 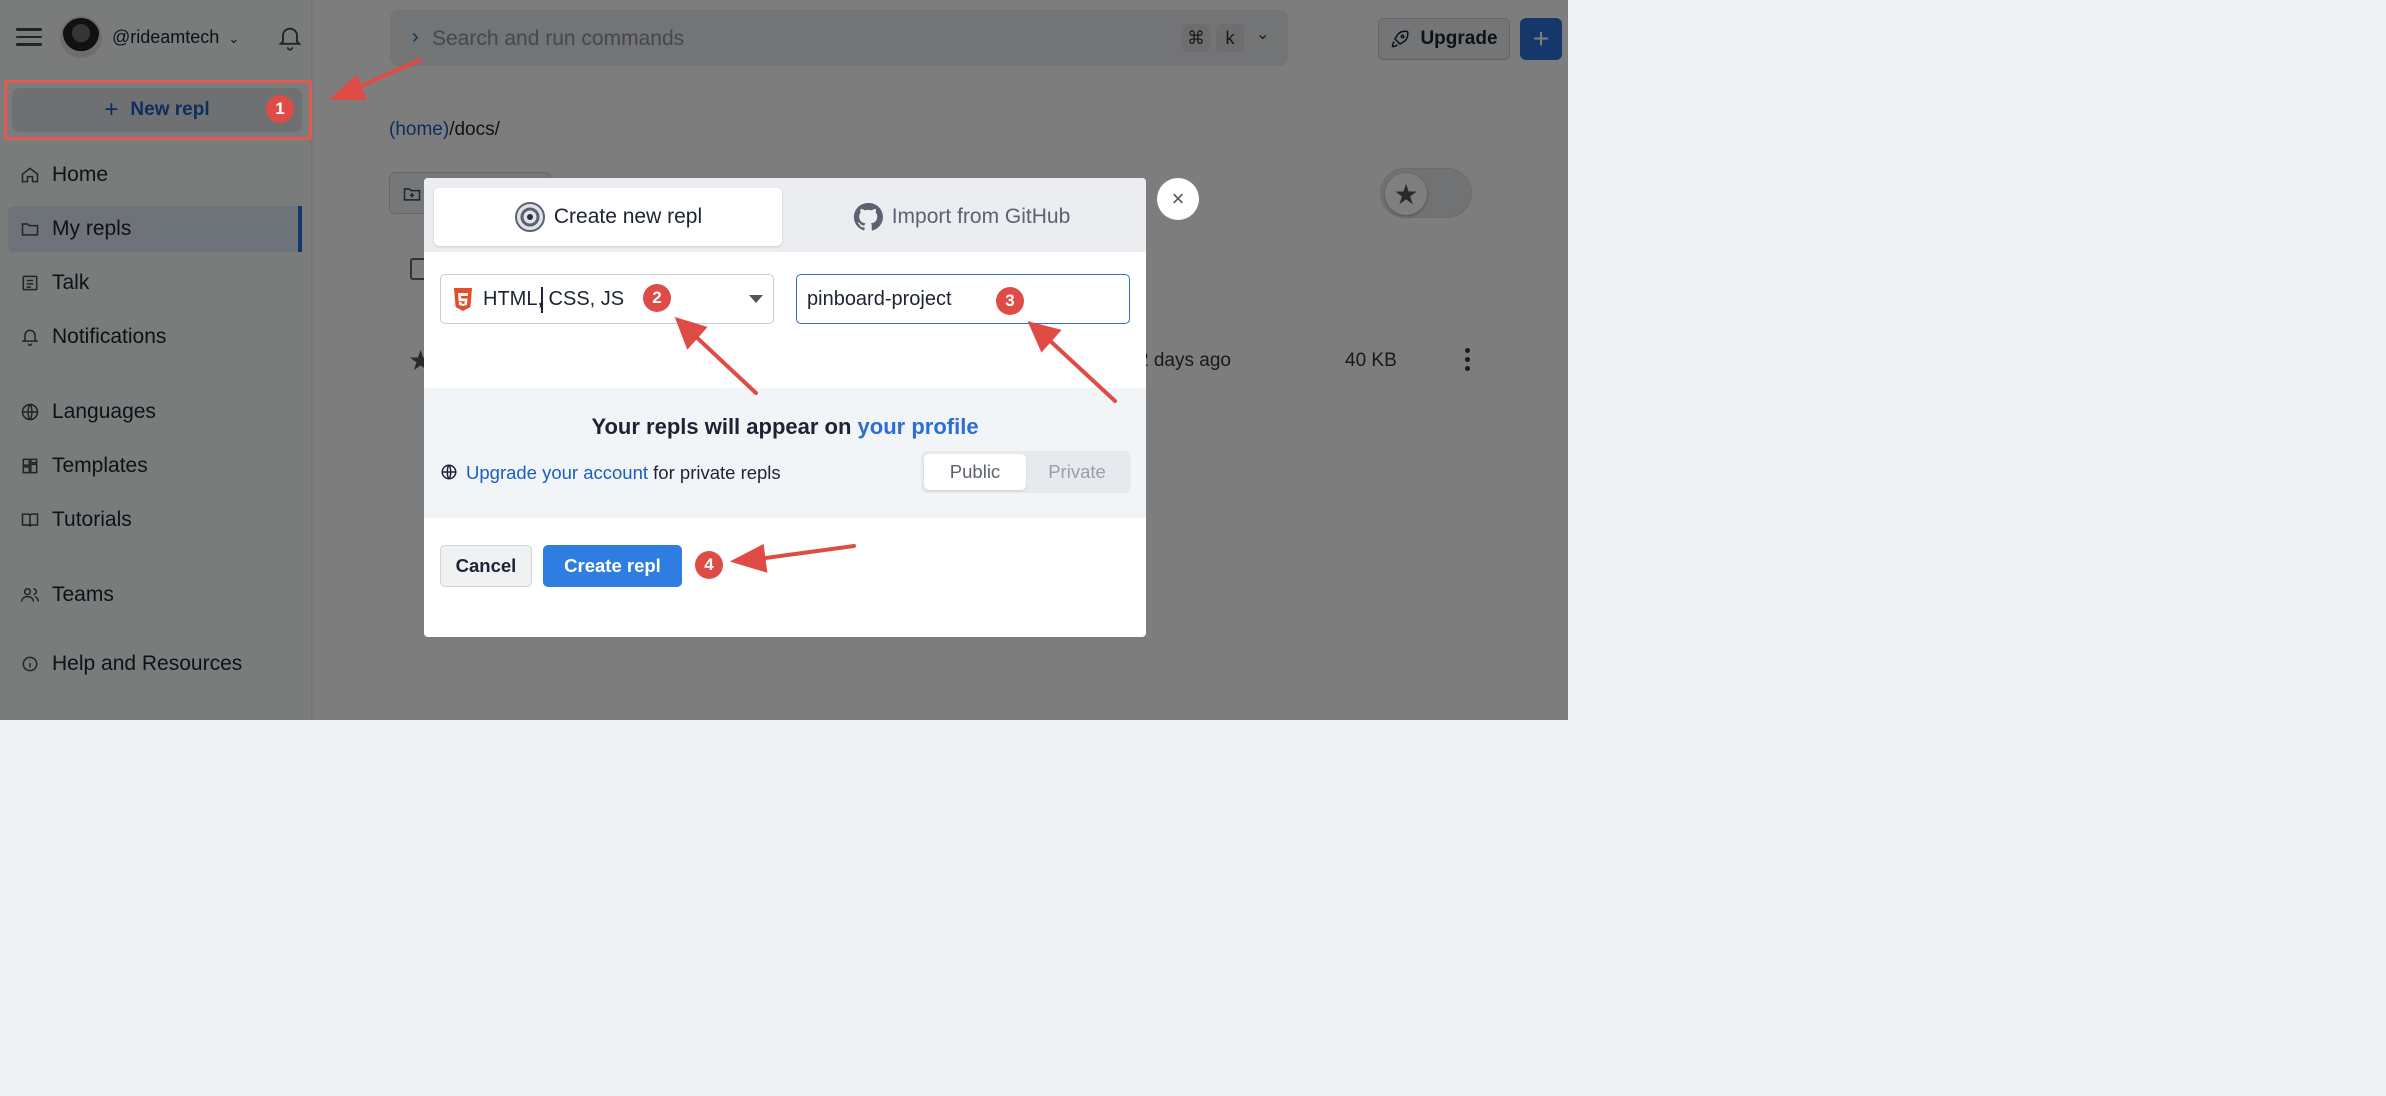 I want to click on html5-icon, so click(x=463, y=299).